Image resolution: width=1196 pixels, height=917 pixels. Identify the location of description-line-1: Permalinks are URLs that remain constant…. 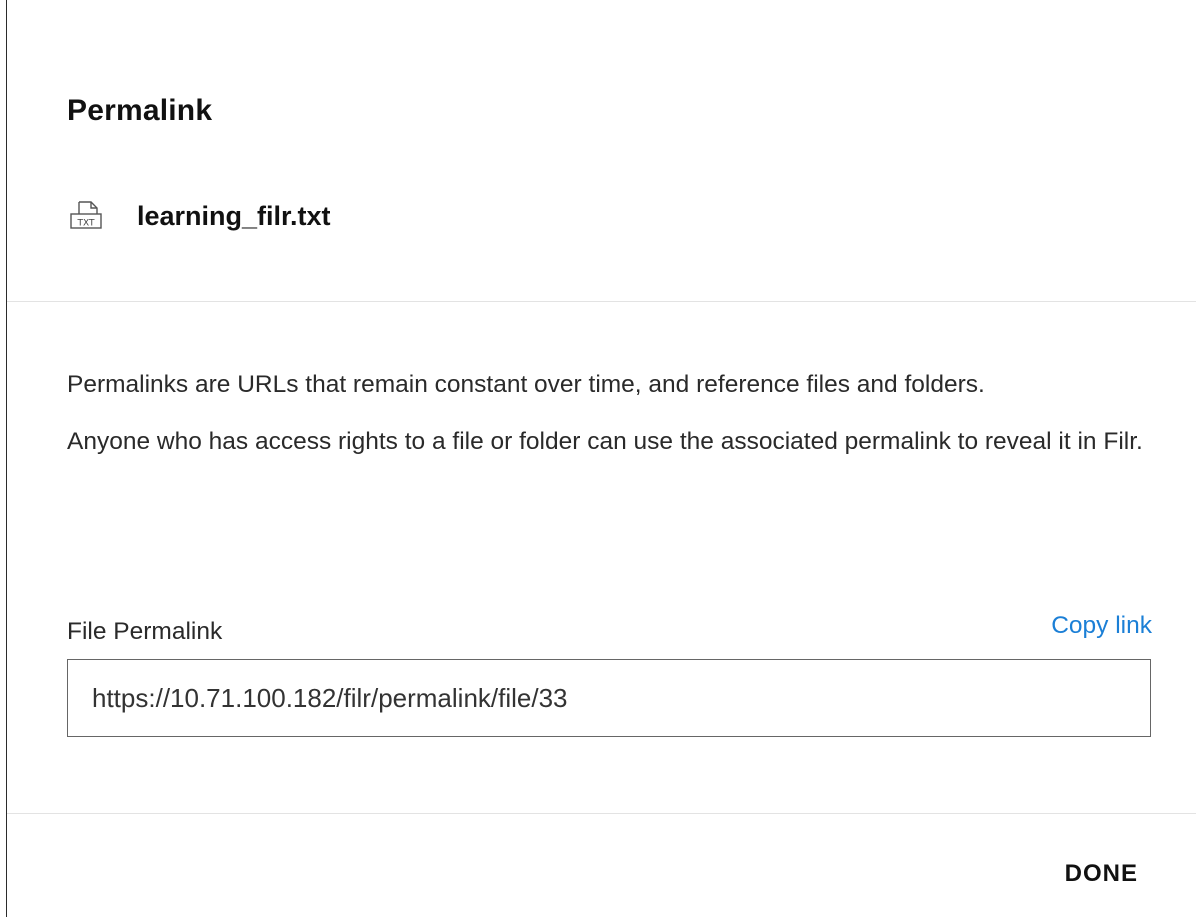
(526, 384).